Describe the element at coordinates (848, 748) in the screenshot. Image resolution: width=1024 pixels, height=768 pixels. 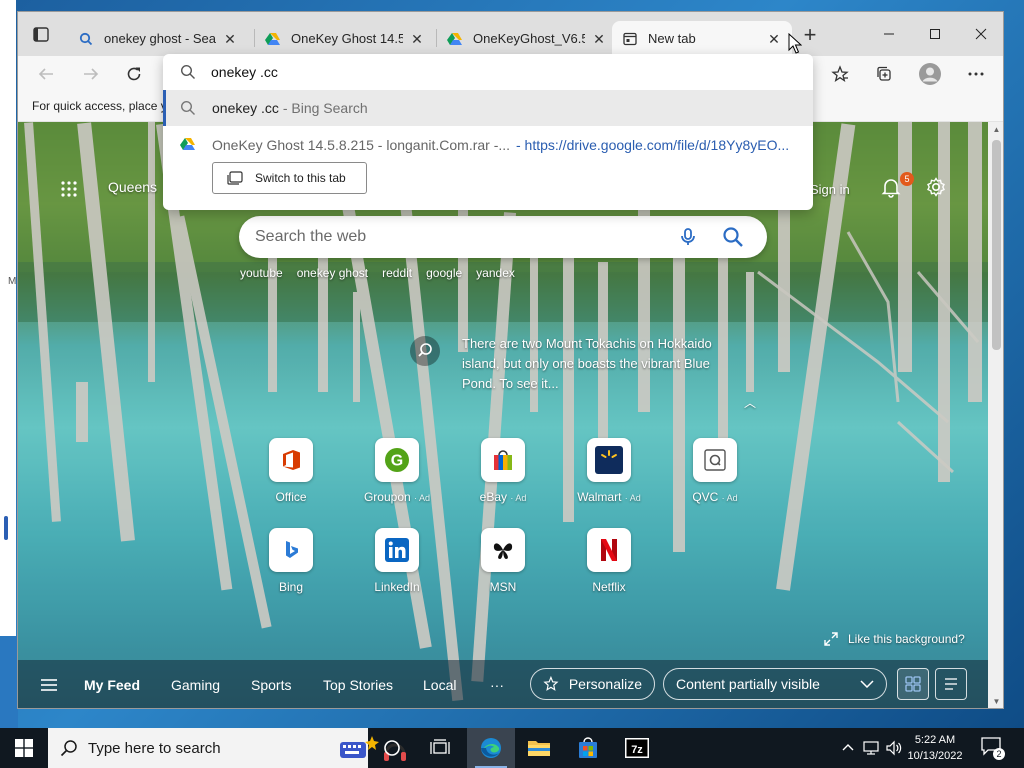
I see `show-hidden-icons-chevron-up-icon` at that location.